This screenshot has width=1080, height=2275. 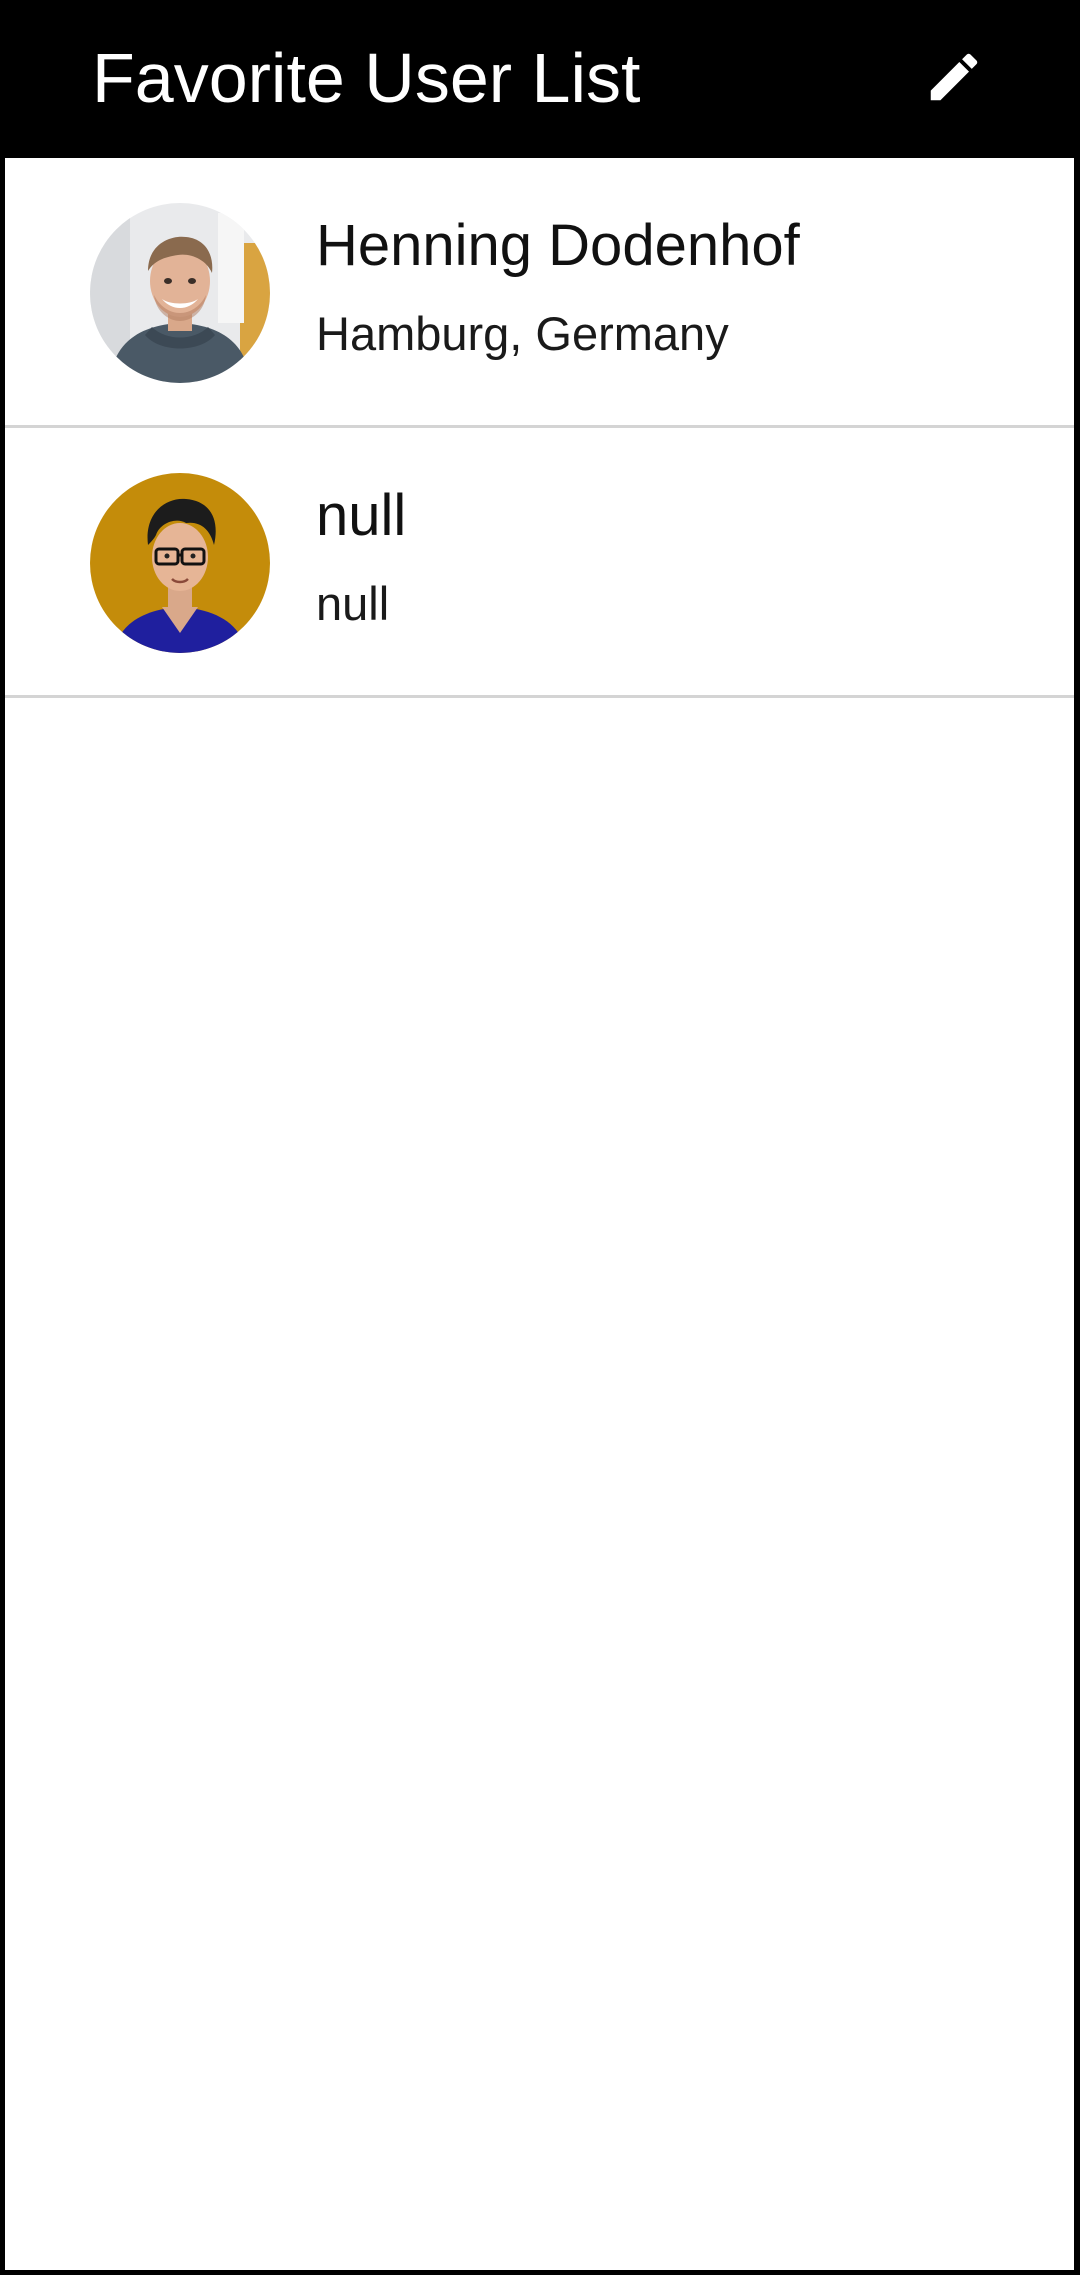 I want to click on edit-icon, so click(x=954, y=77).